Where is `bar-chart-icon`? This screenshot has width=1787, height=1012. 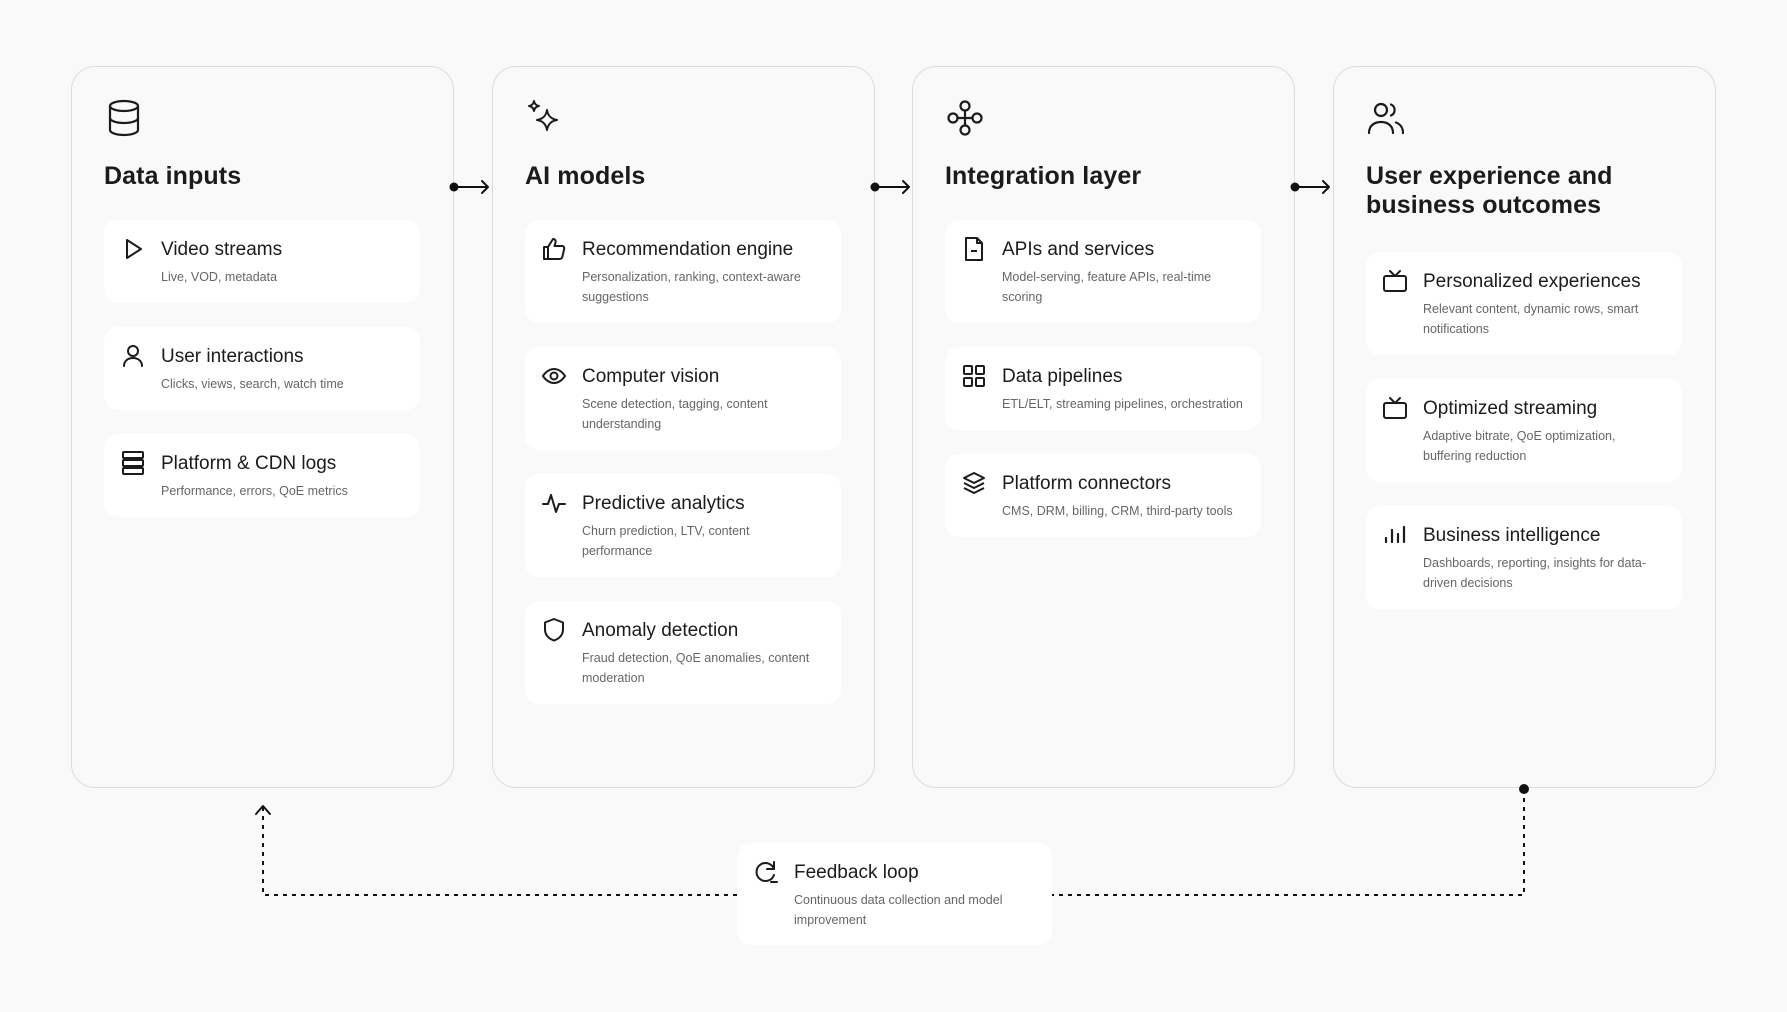 bar-chart-icon is located at coordinates (1395, 535).